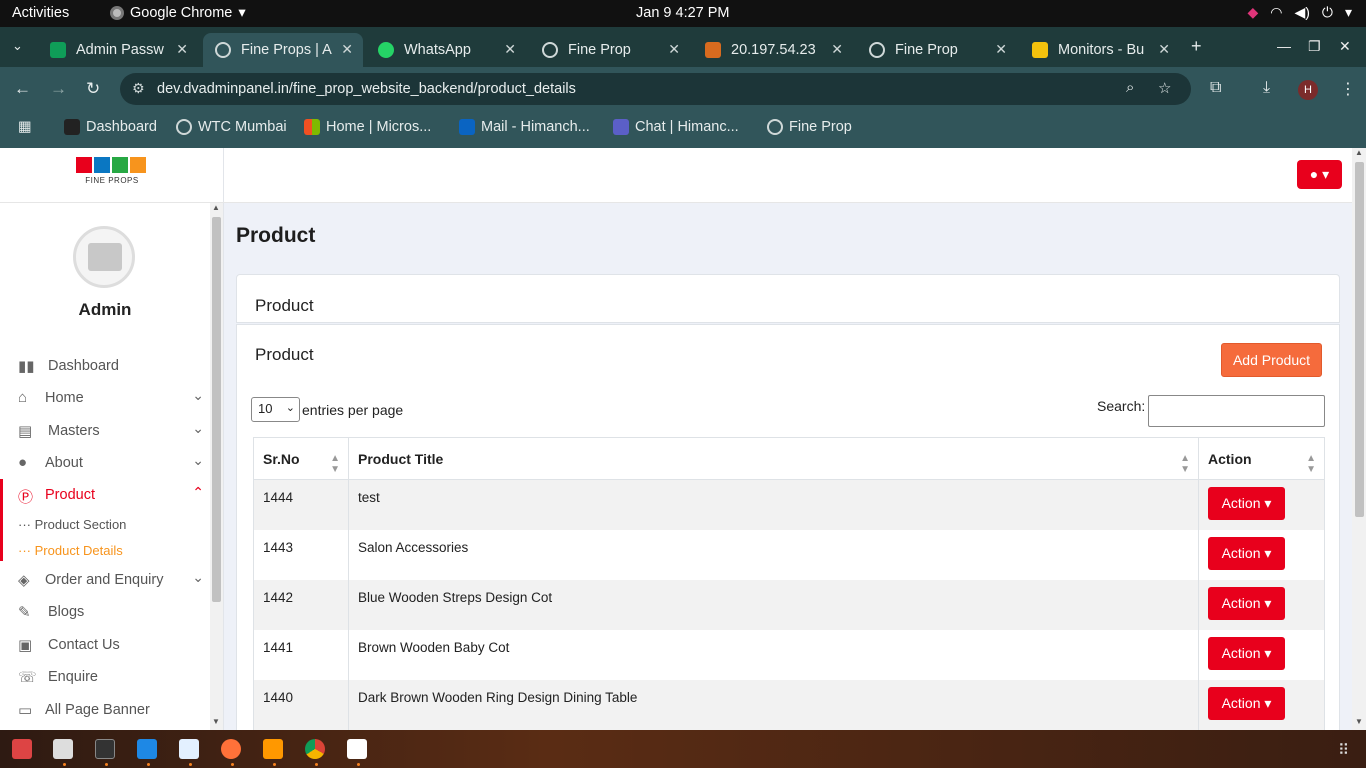 This screenshot has height=768, width=1366. What do you see at coordinates (17, 46) in the screenshot?
I see `tab-search-icon: ⌄` at bounding box center [17, 46].